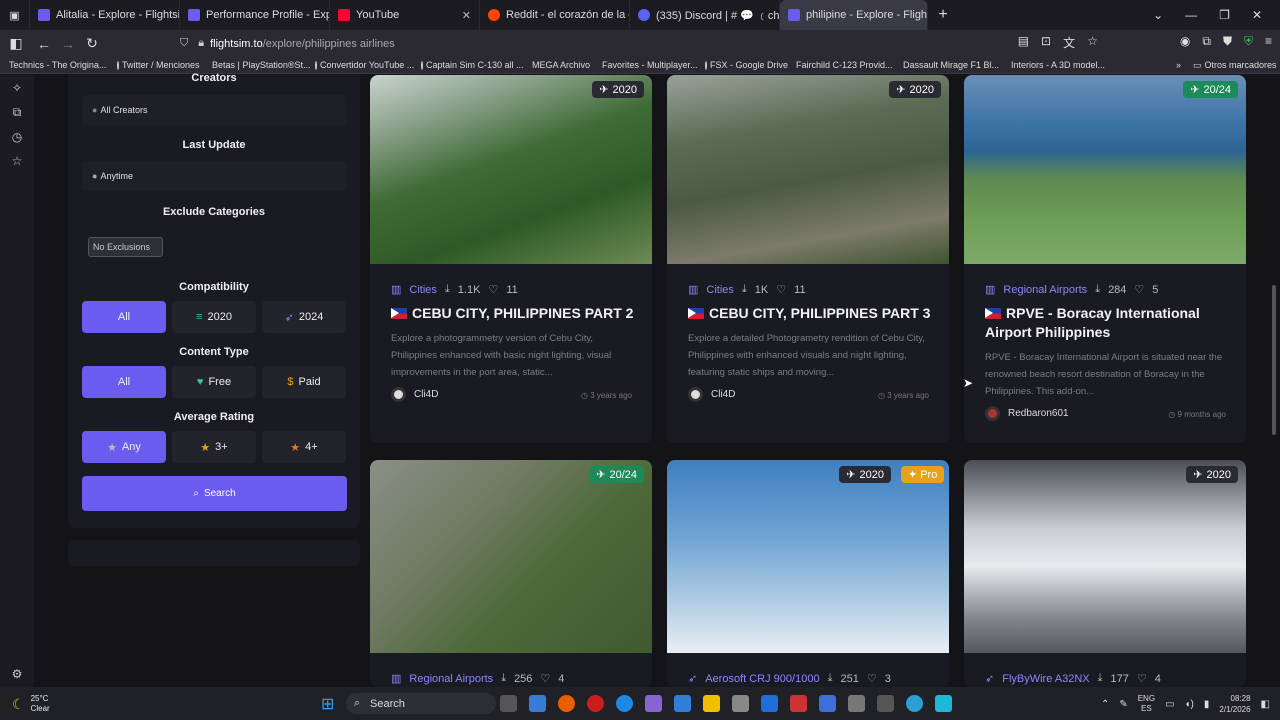 The image size is (1280, 720). Describe the element at coordinates (15, 15) in the screenshot. I see `tab-list-icon: ▣` at that location.